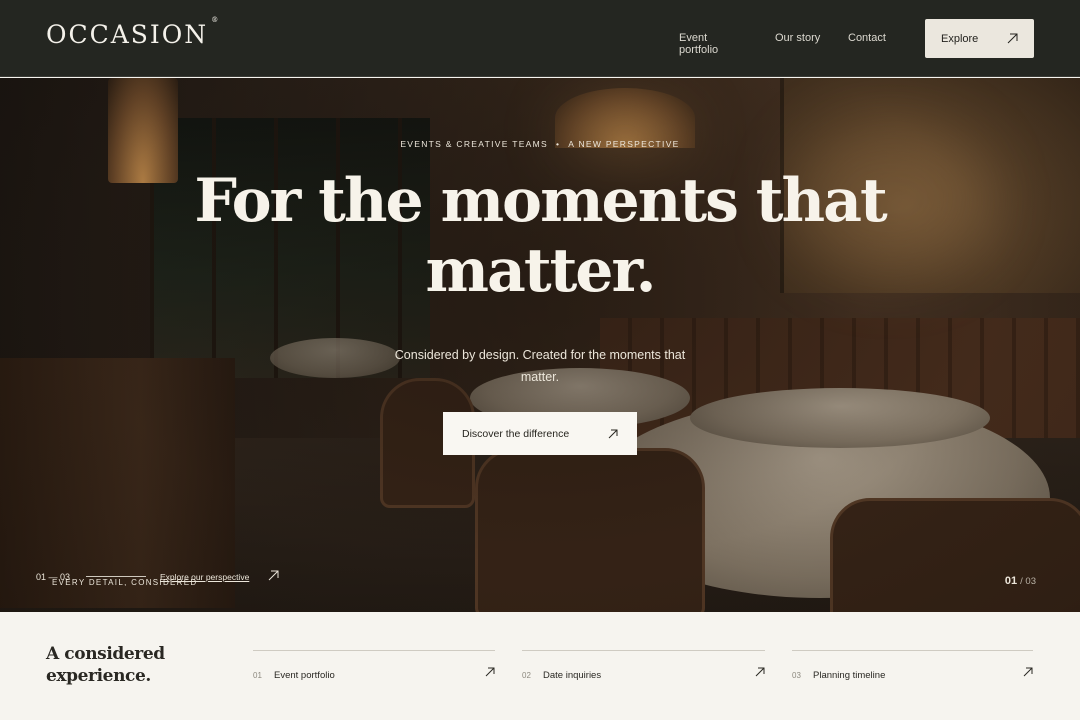 The height and width of the screenshot is (720, 1080). Describe the element at coordinates (204, 577) in the screenshot. I see `explore-perspective-link: Explore our perspective` at that location.